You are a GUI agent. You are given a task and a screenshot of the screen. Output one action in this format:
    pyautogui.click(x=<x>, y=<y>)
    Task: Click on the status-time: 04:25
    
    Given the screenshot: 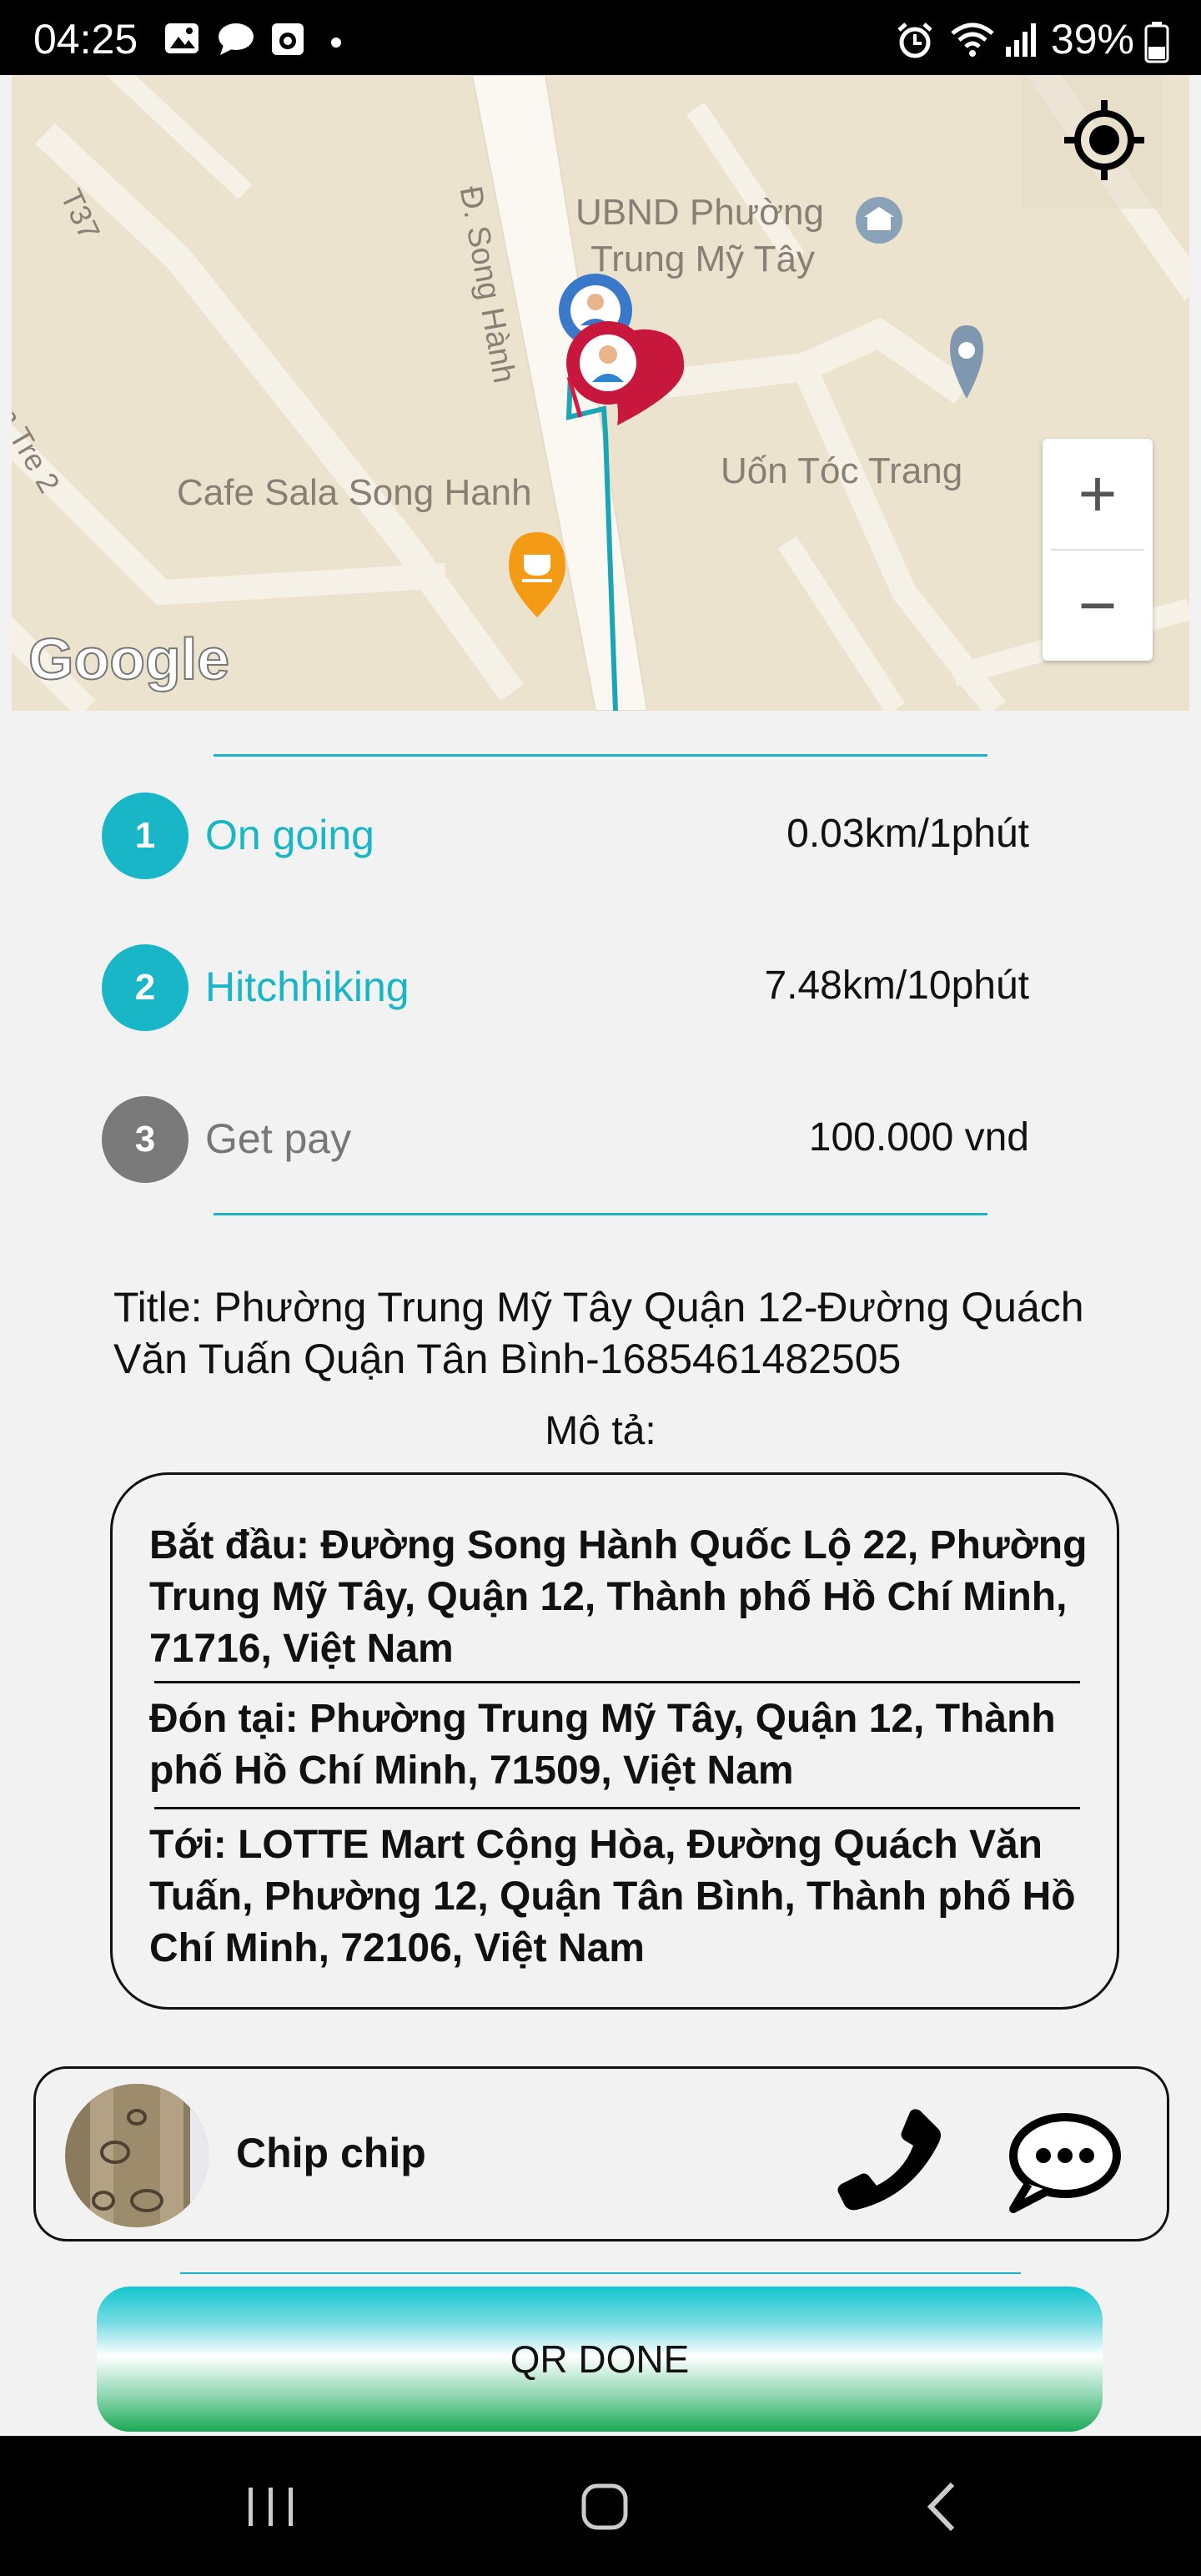 What is the action you would take?
    pyautogui.click(x=86, y=39)
    